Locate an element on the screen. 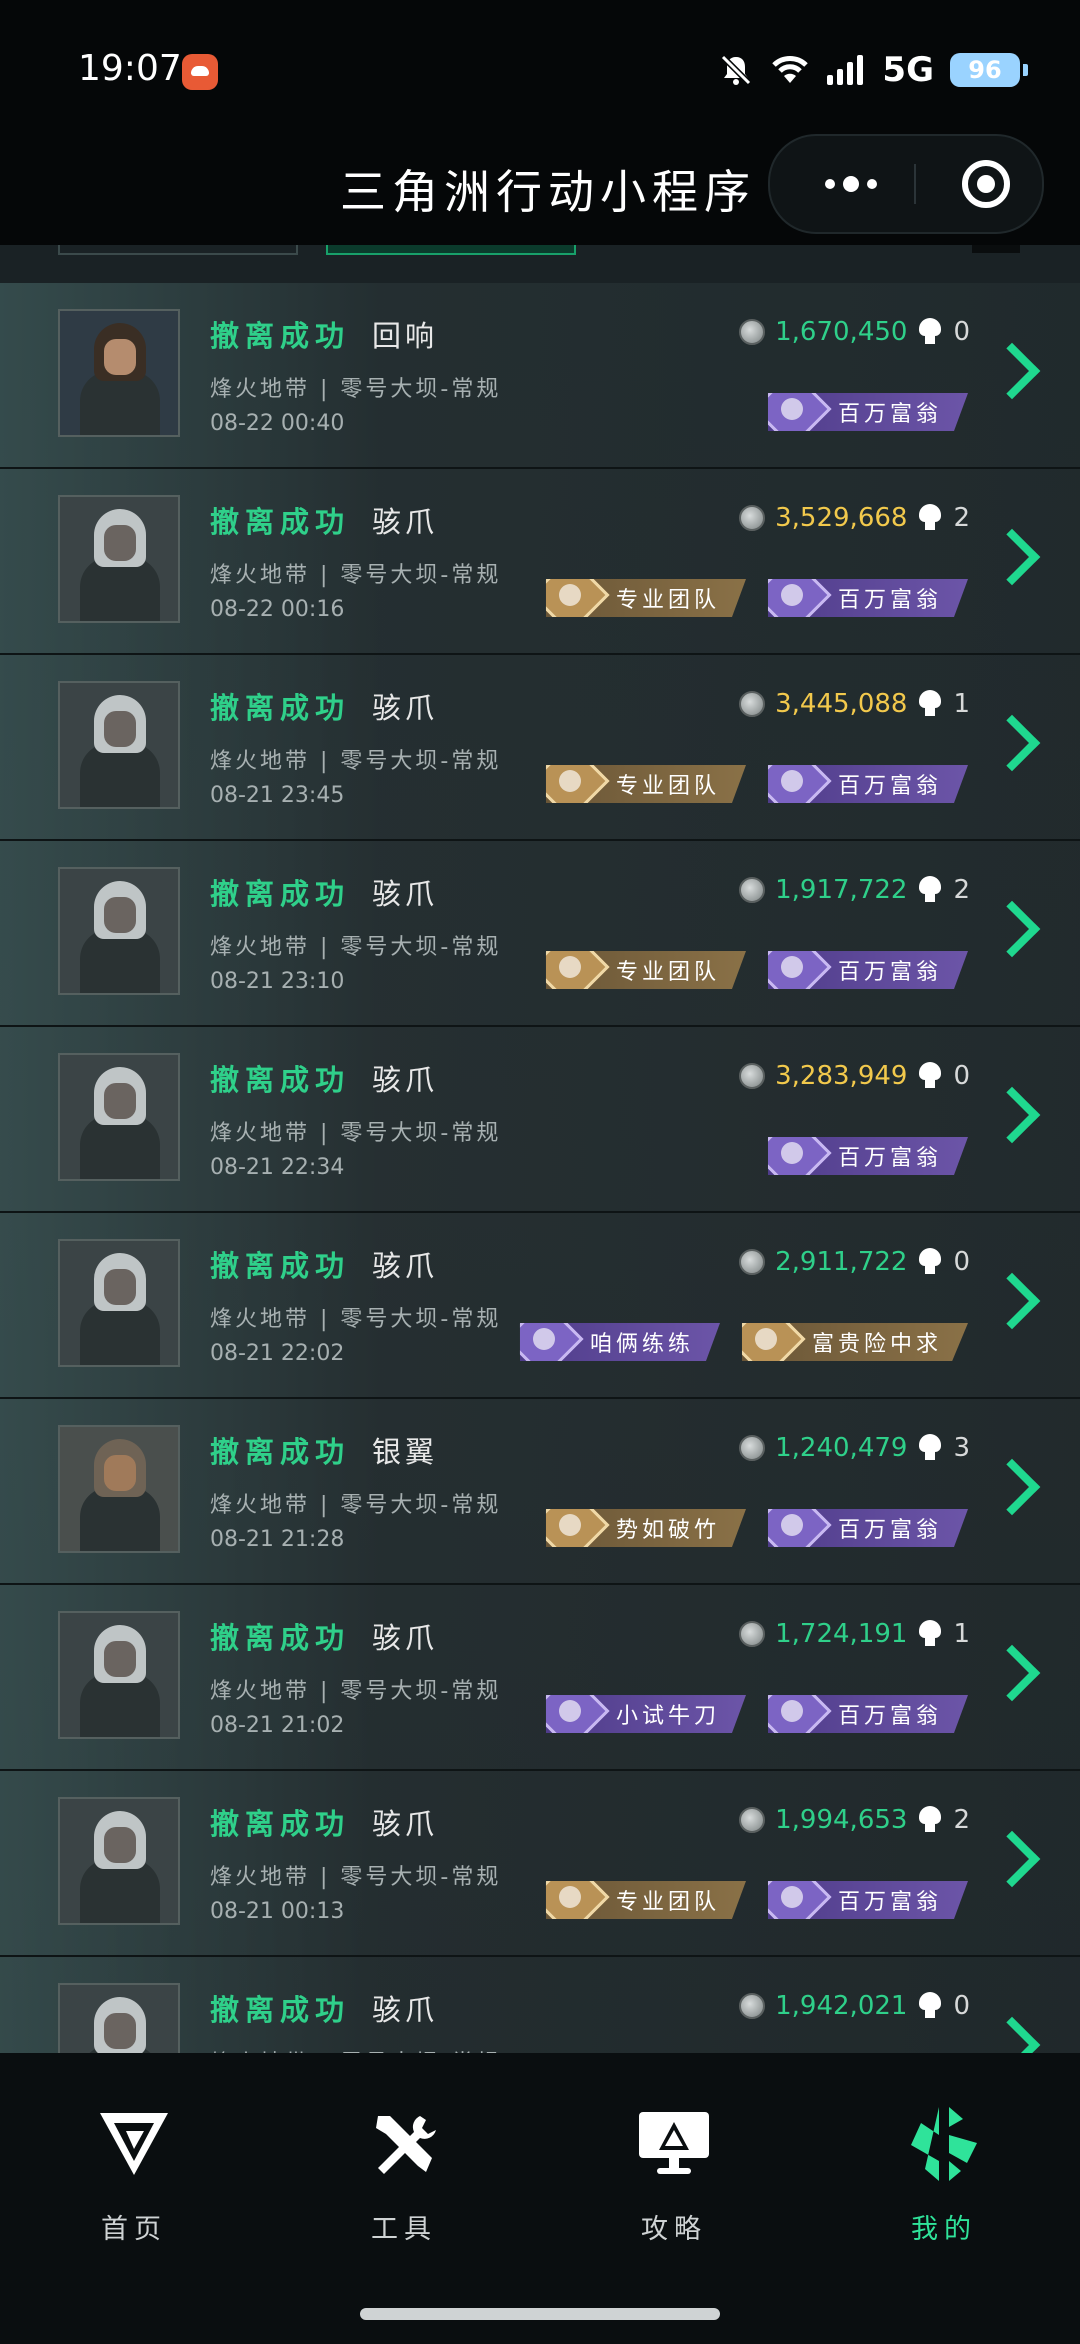 The image size is (1080, 2344). operator-name: 骇爪 is located at coordinates (405, 2010).